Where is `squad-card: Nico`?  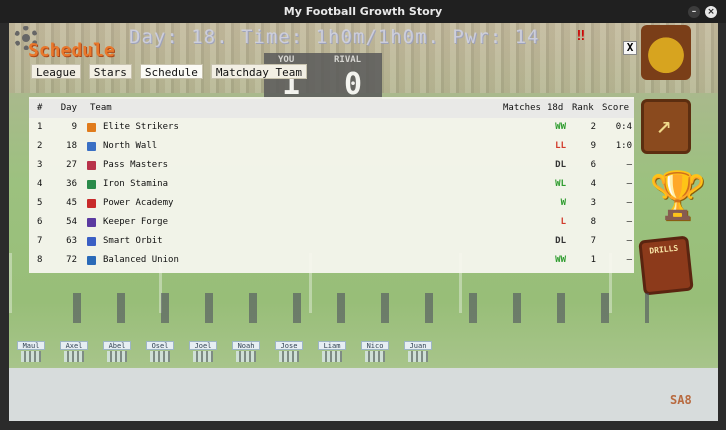
squad-card: Nico is located at coordinates (375, 352).